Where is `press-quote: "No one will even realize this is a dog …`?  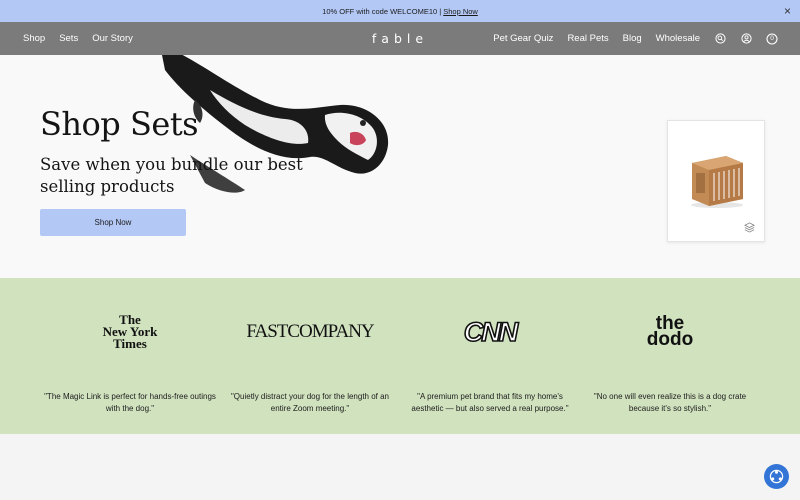
press-quote: "No one will even realize this is a dog … is located at coordinates (670, 402).